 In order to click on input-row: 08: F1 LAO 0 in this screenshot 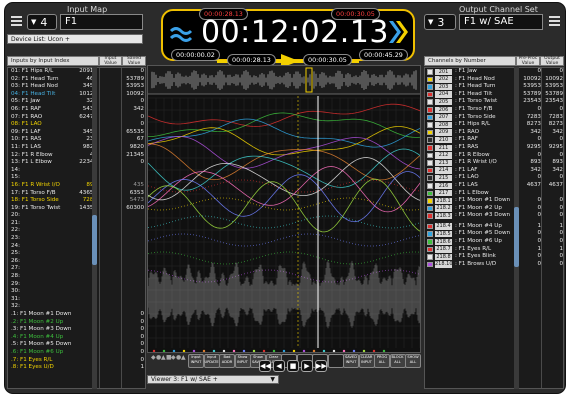, I will do `click(76, 125)`.